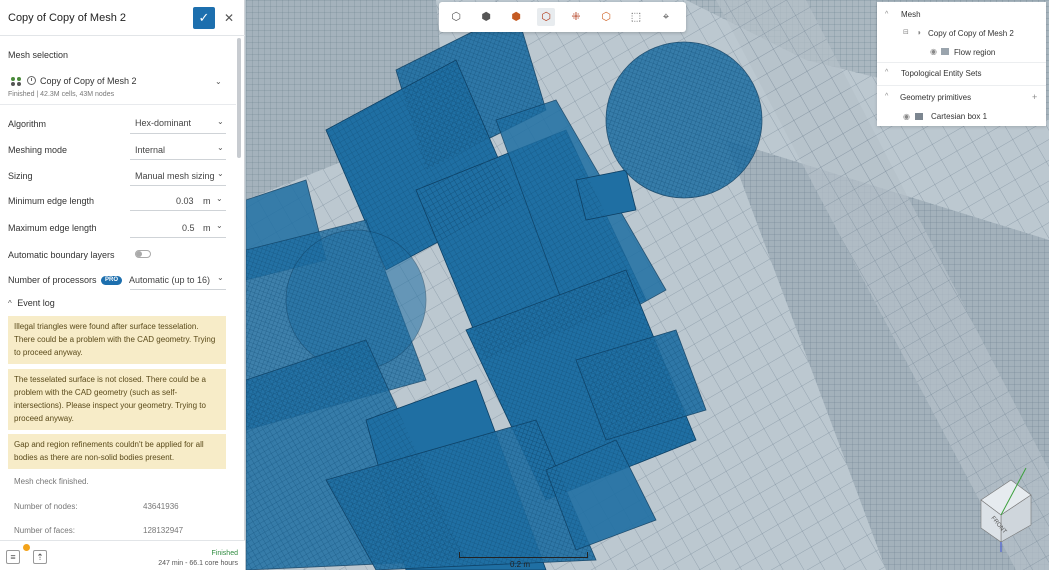  What do you see at coordinates (163, 530) in the screenshot?
I see `faces-stat-value: 128132947` at bounding box center [163, 530].